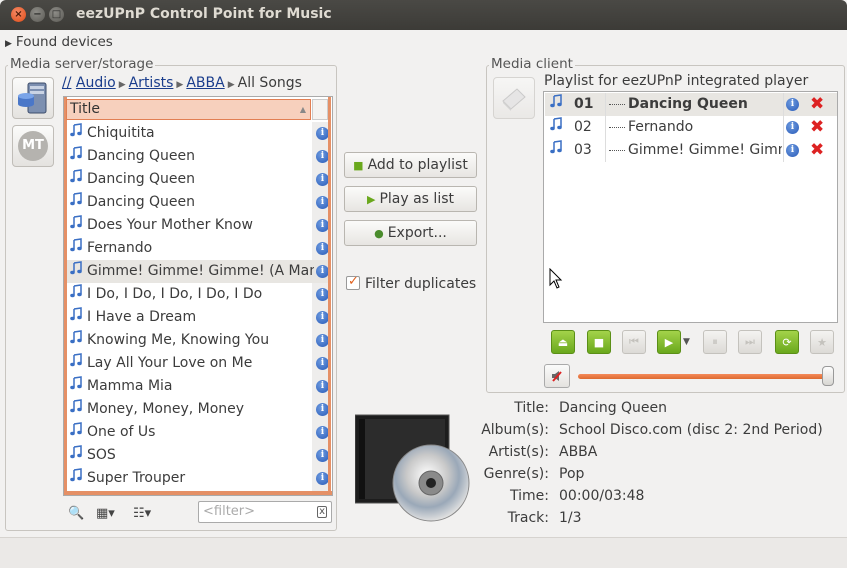  I want to click on star-icon: ★, so click(822, 342).